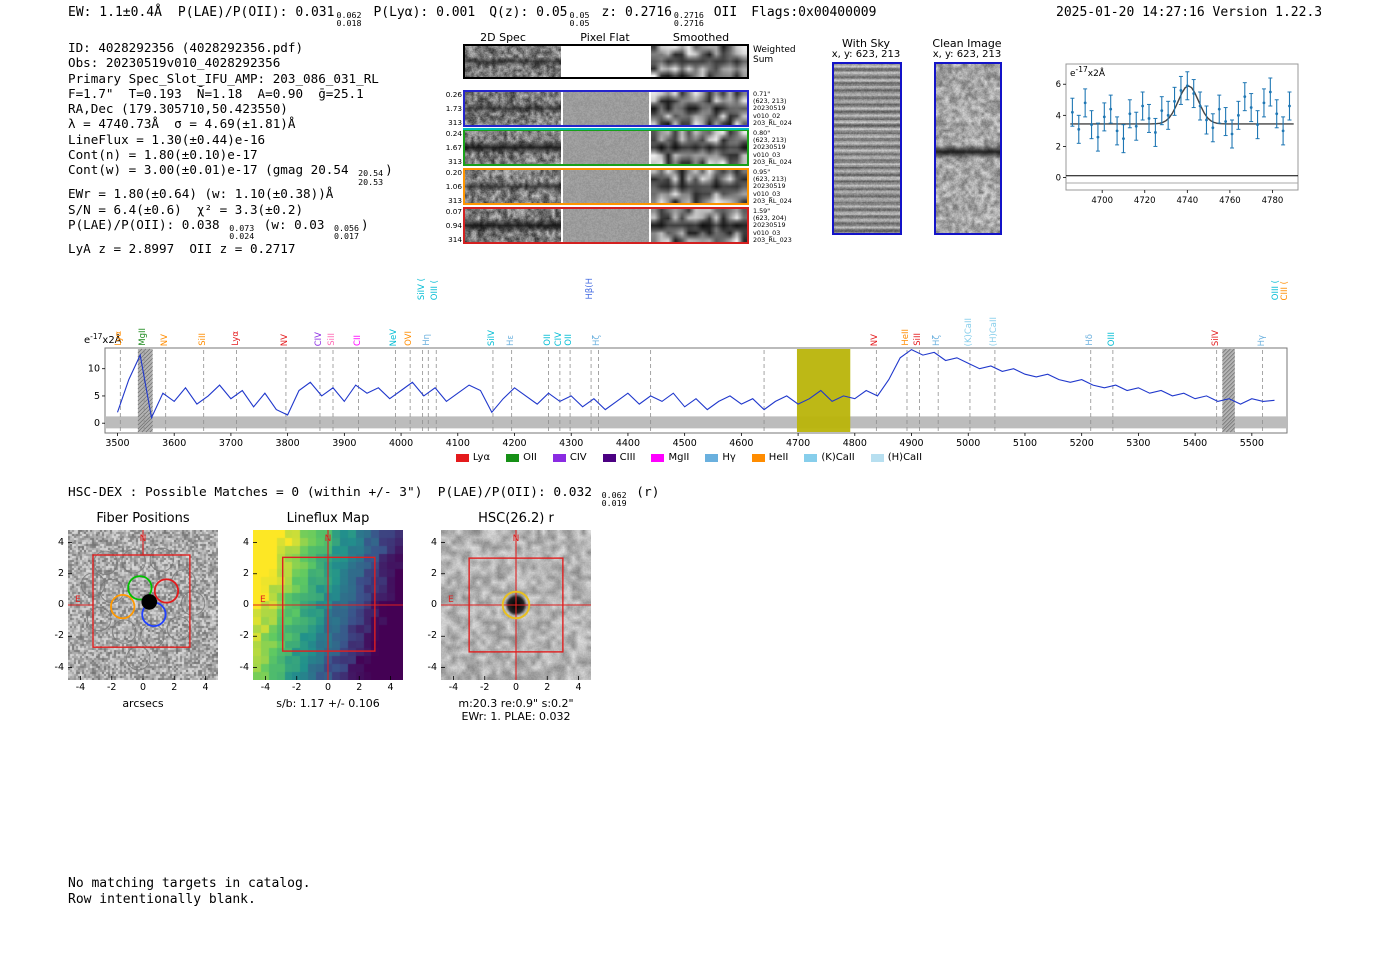 This screenshot has height=953, width=1400. I want to click on compass-north-label: N, so click(328, 539).